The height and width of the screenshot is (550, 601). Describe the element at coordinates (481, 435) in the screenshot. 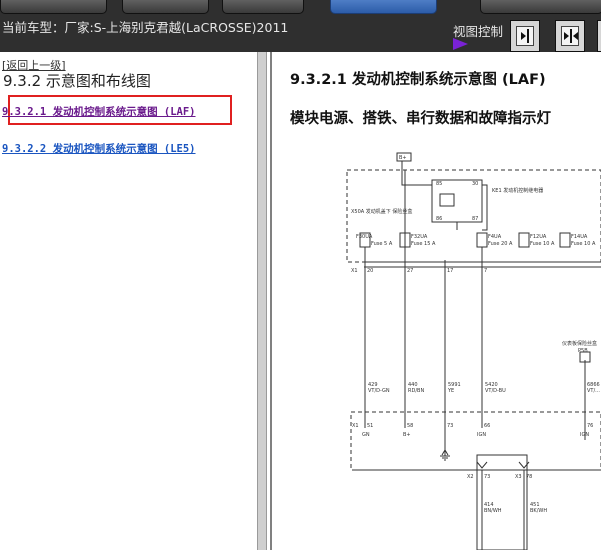

I see `ecm-pin-name: IGN` at that location.